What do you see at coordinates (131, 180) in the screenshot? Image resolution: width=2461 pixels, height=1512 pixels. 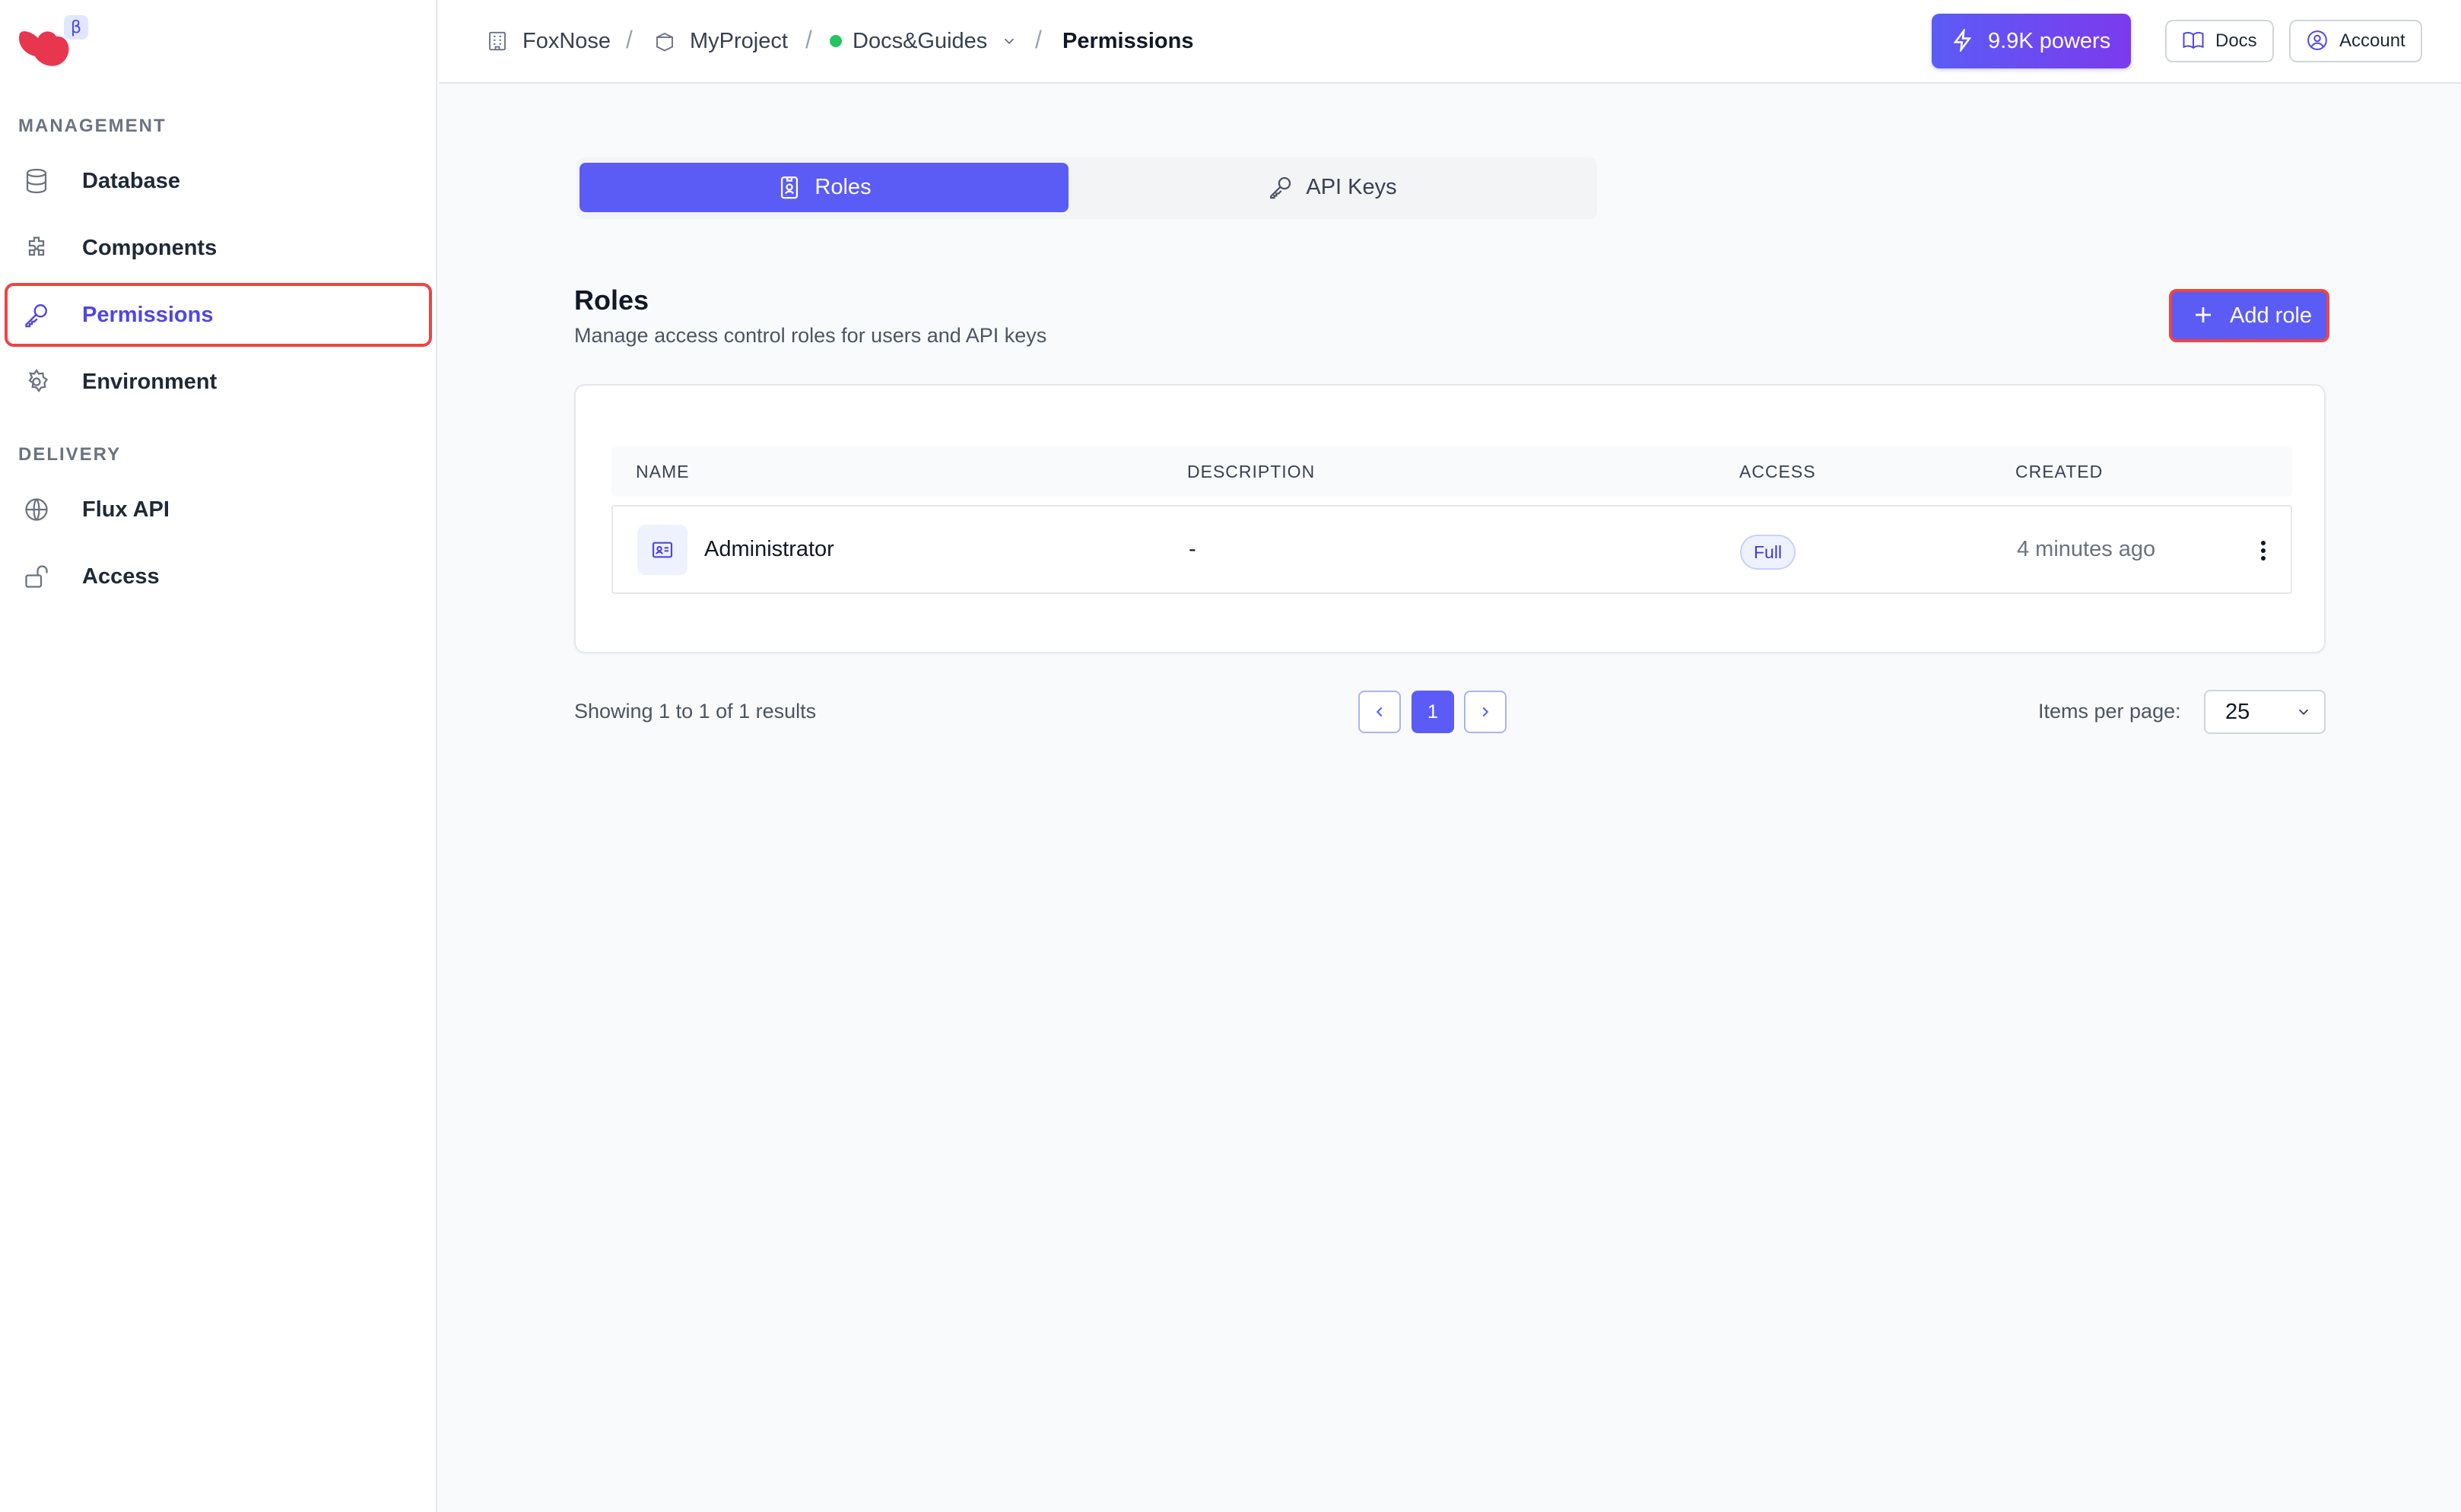 I see `sidebar-item-label: Database` at bounding box center [131, 180].